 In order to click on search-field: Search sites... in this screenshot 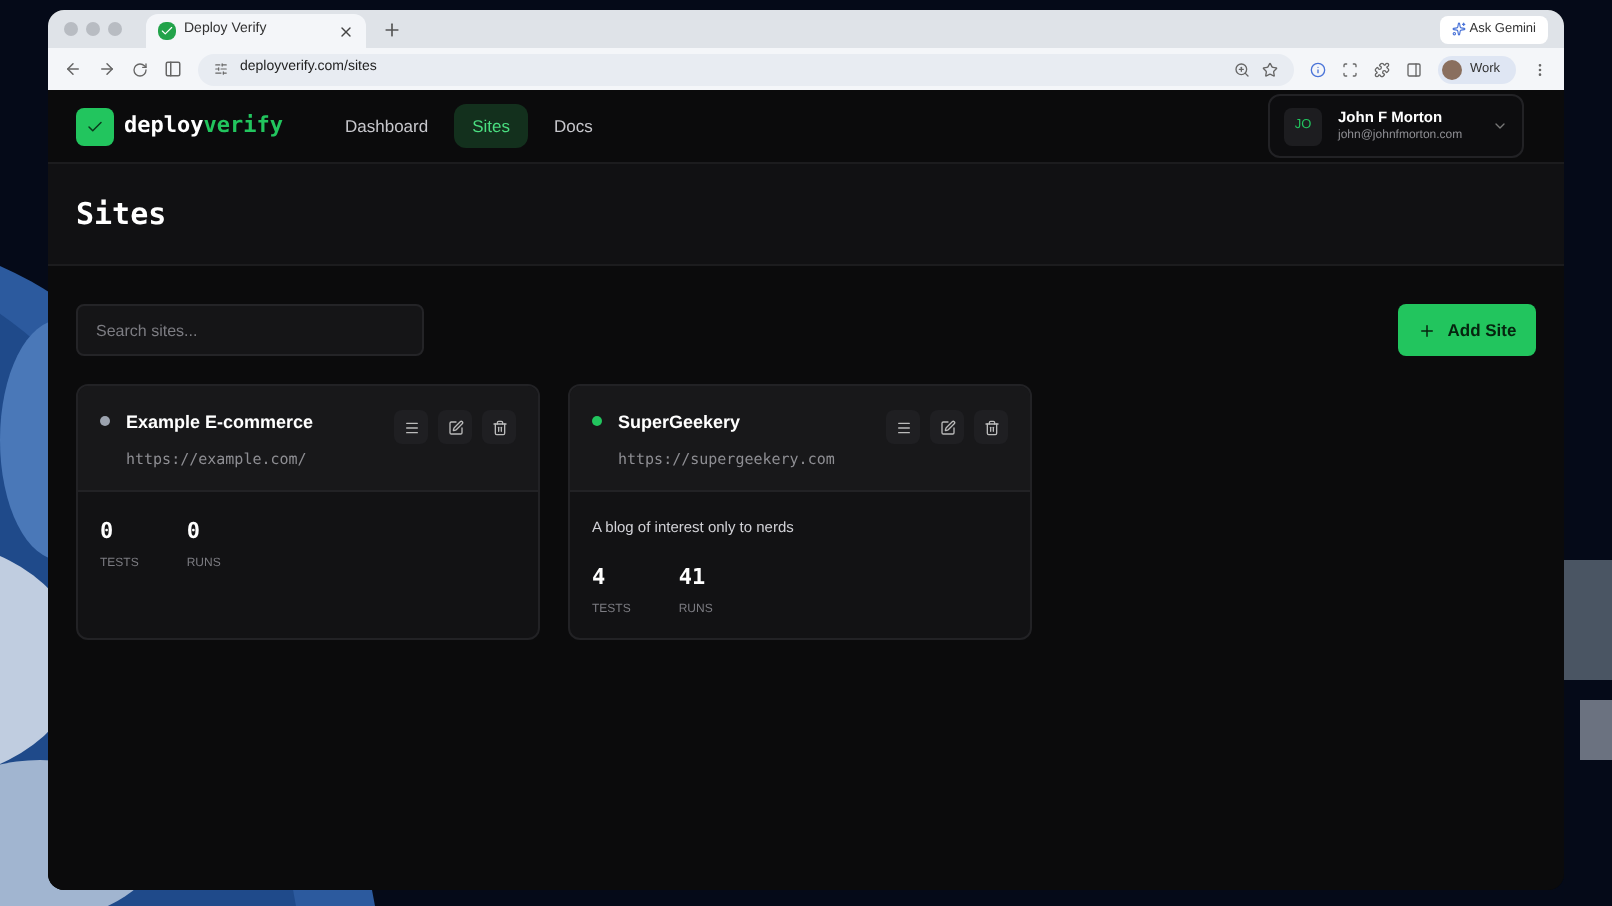, I will do `click(250, 330)`.